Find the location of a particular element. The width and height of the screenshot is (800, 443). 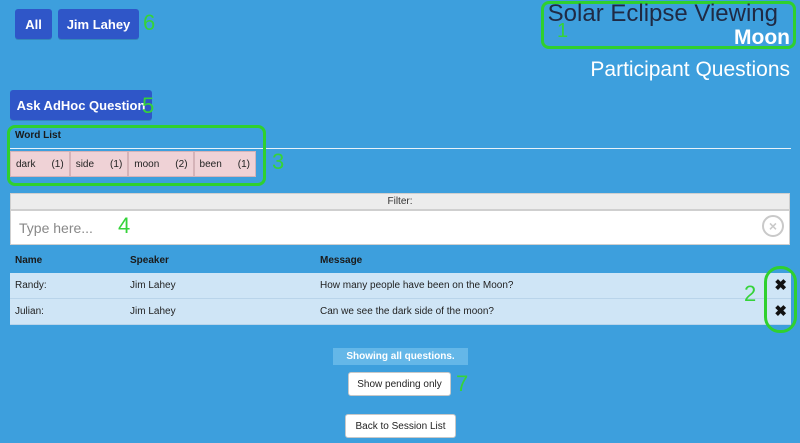

session-title: Solar Eclipse Viewing is located at coordinates (662, 13).